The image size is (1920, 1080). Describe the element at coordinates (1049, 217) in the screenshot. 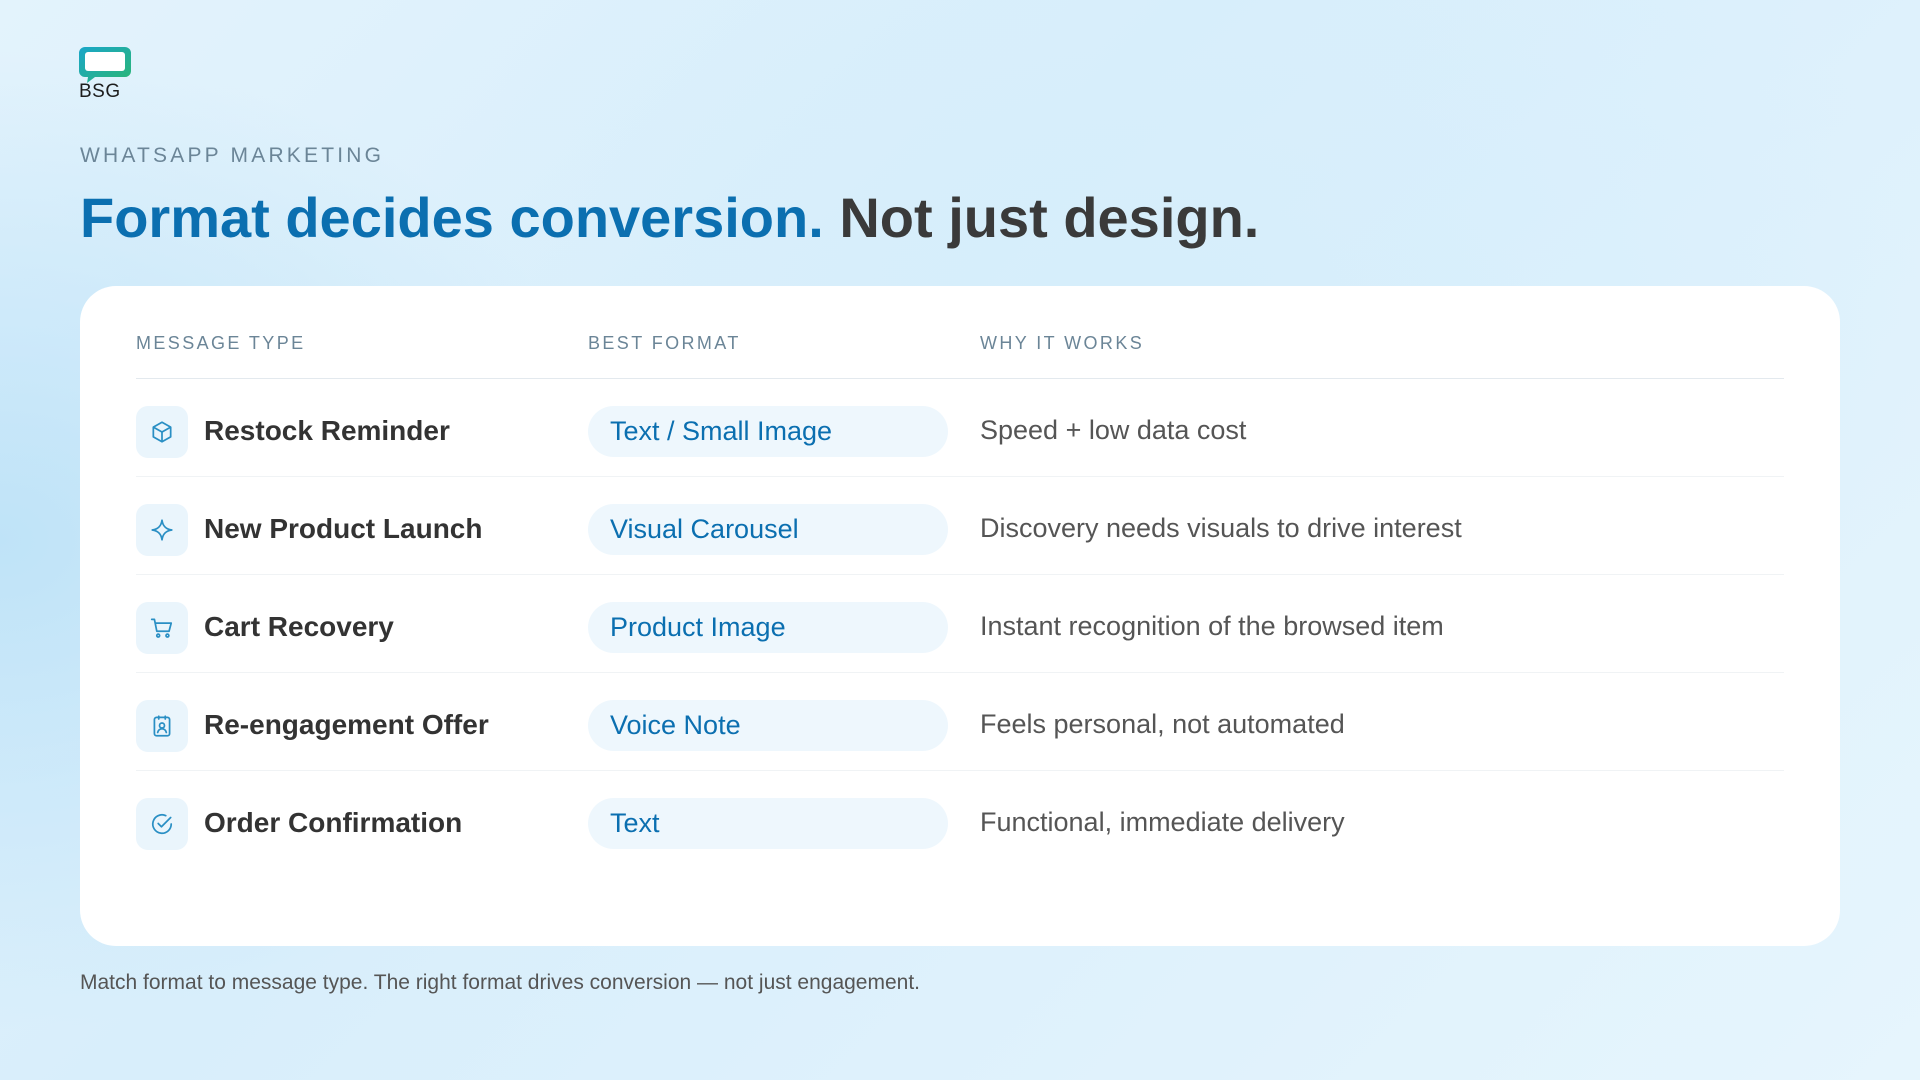

I see `headline-rest: Not just design.` at that location.